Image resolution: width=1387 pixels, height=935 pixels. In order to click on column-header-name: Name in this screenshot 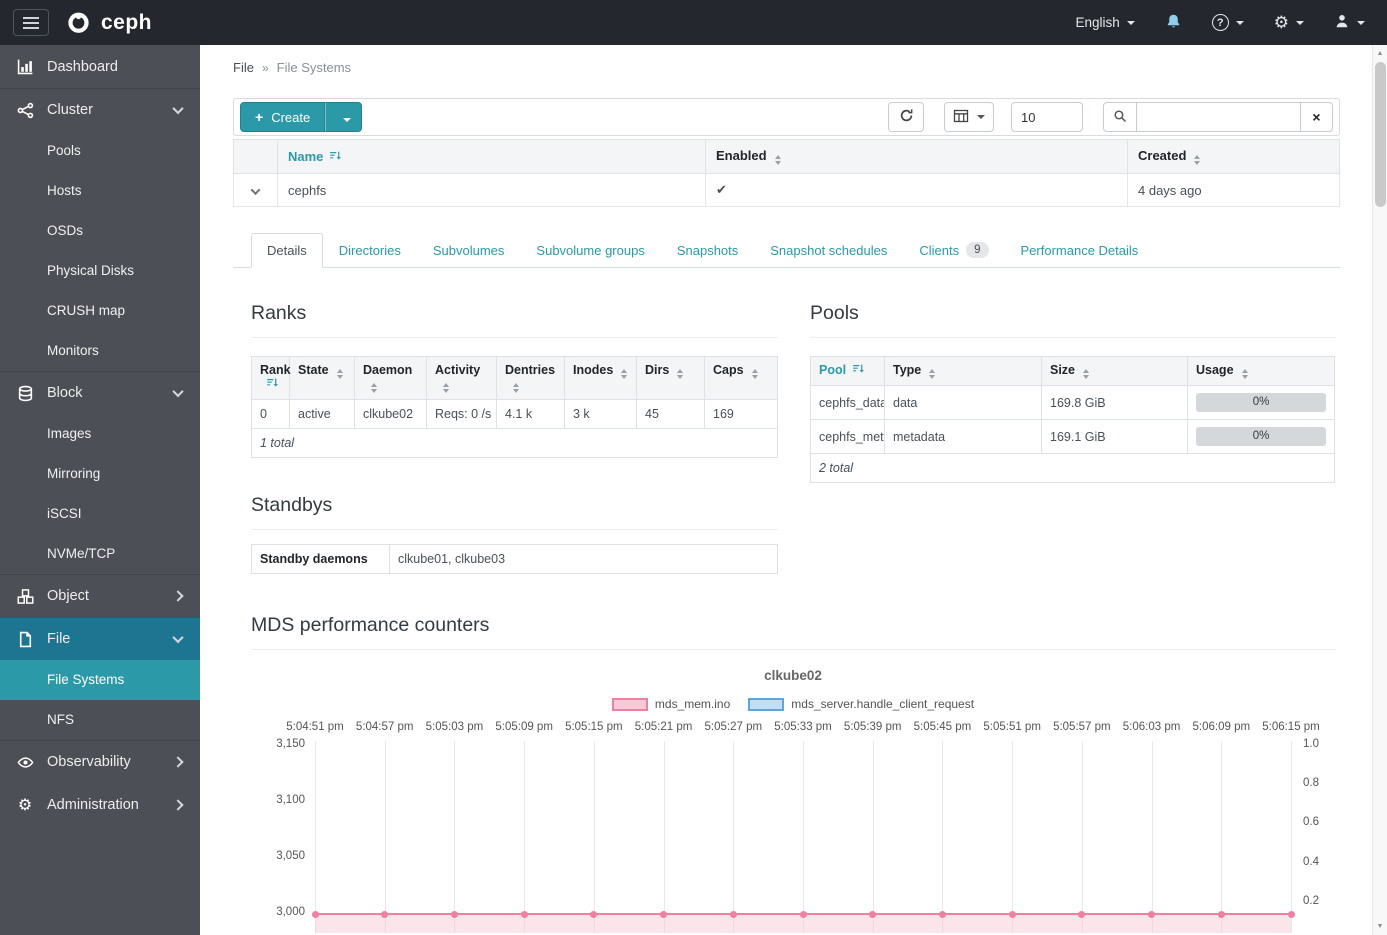, I will do `click(491, 156)`.